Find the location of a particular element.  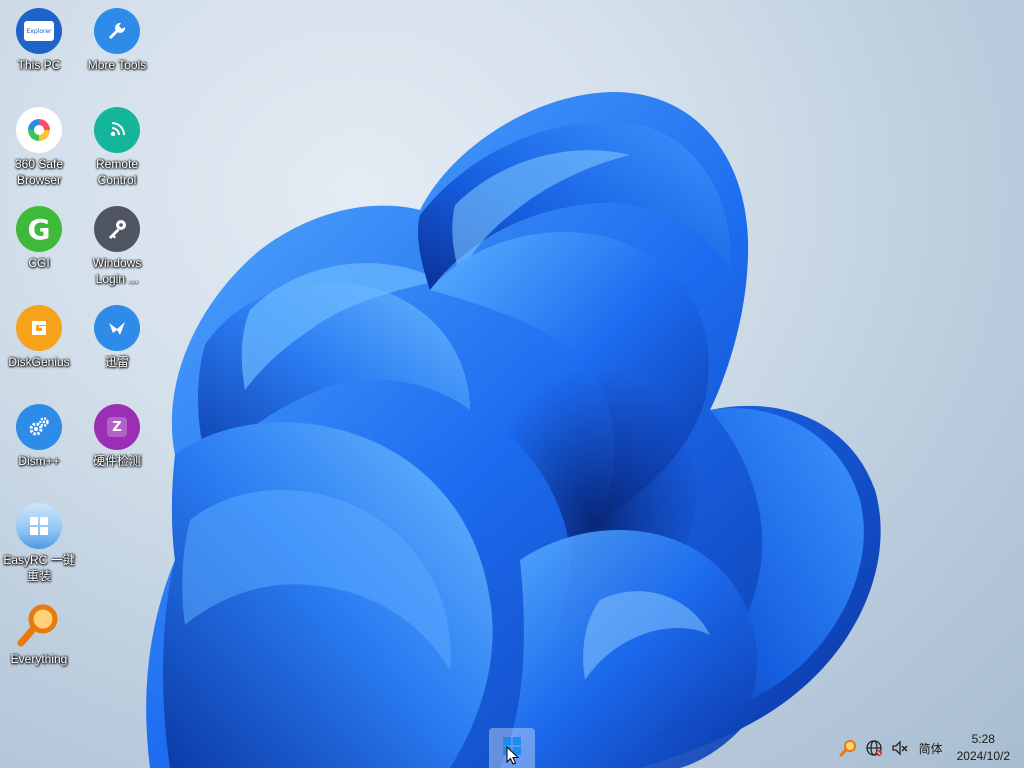

remote-control-icon is located at coordinates (117, 130).